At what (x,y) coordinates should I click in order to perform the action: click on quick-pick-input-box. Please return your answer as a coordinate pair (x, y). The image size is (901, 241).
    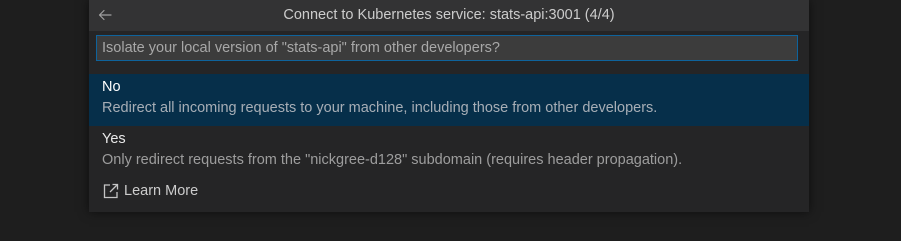
    Looking at the image, I should click on (447, 48).